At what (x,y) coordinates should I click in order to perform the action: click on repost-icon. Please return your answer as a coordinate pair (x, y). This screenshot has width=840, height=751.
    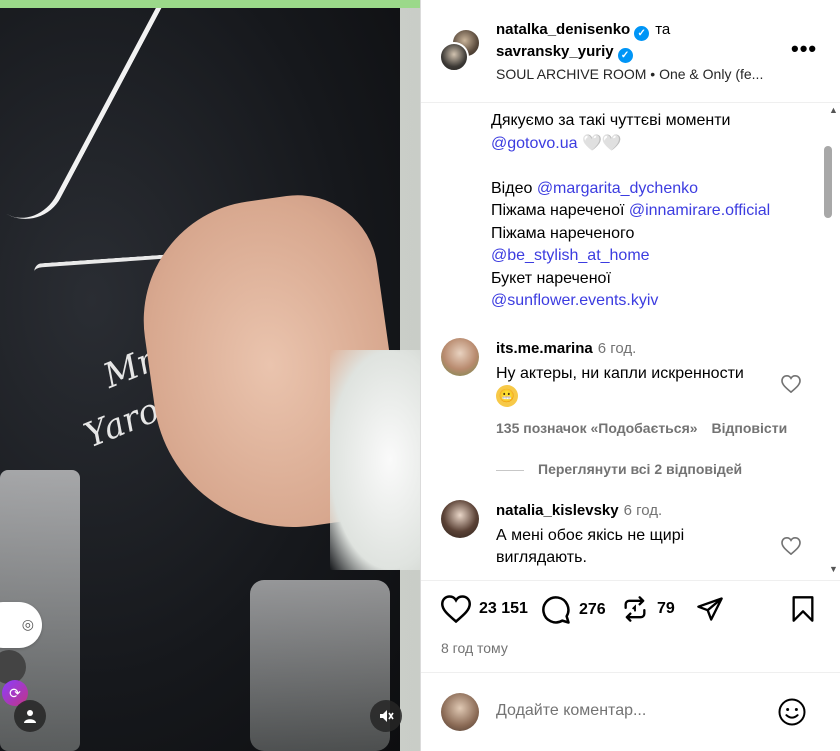
    Looking at the image, I should click on (635, 609).